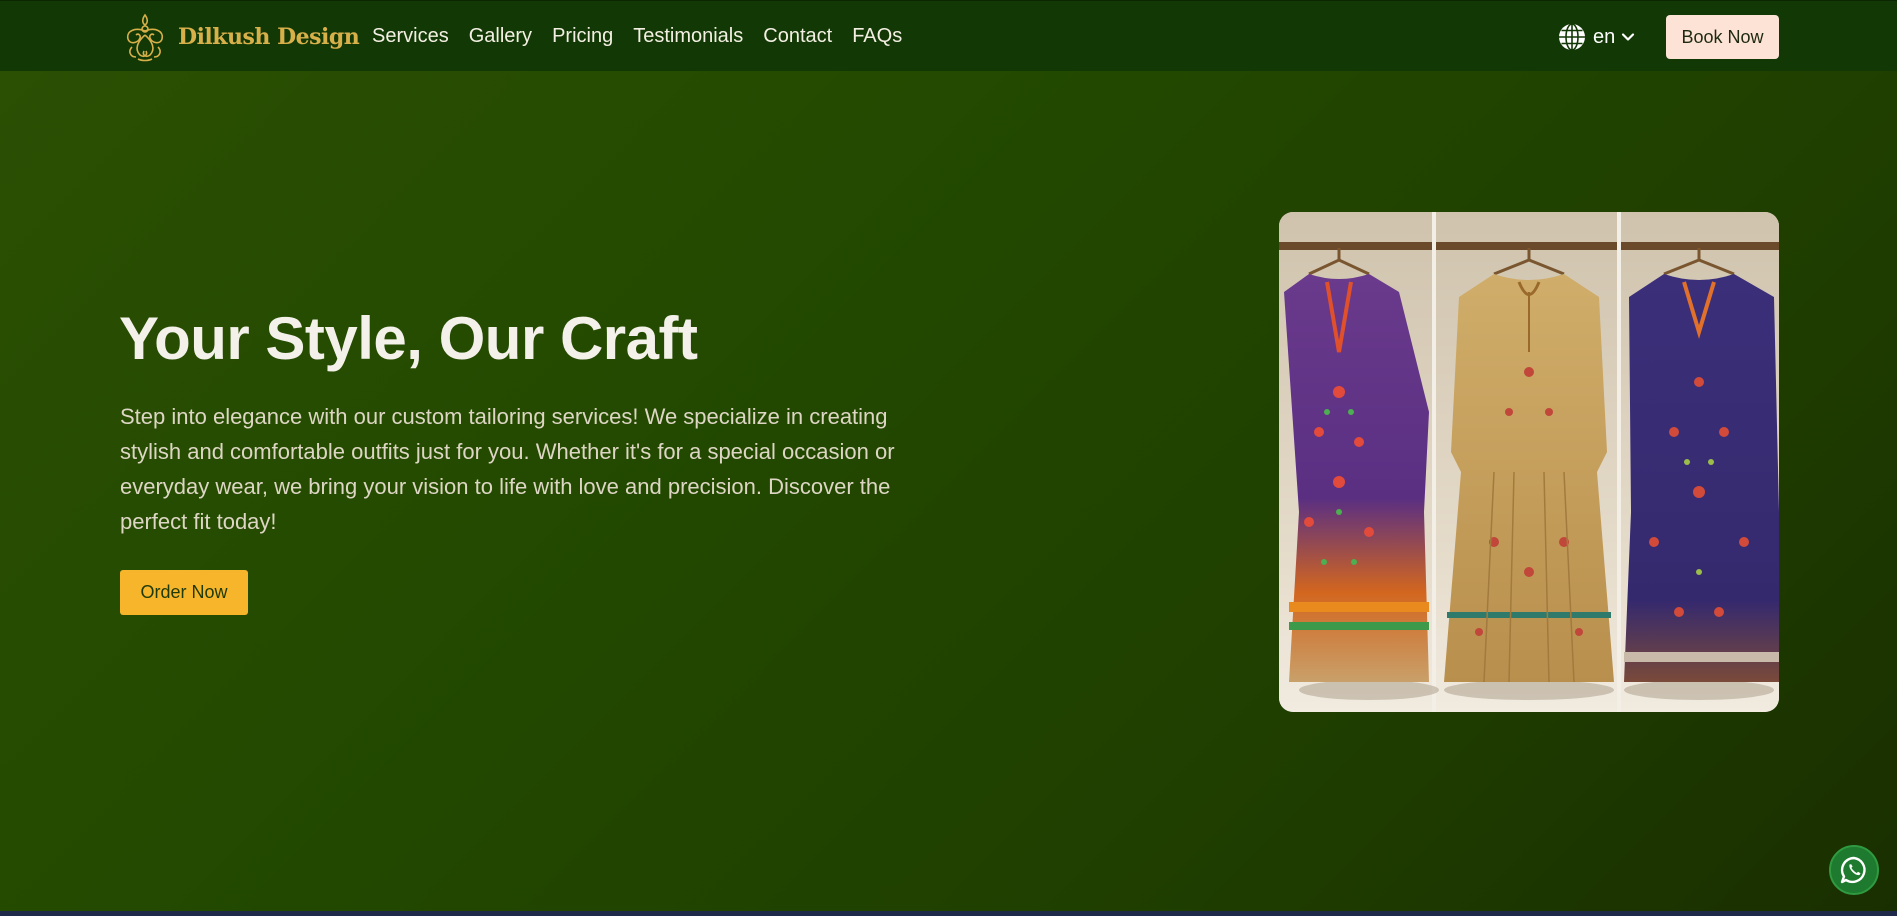  Describe the element at coordinates (145, 37) in the screenshot. I see `ornamental-logo-icon` at that location.